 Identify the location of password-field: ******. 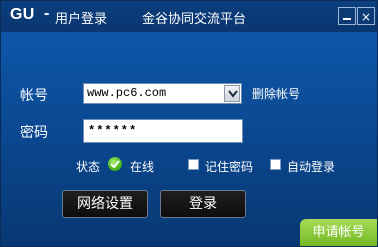
(163, 131).